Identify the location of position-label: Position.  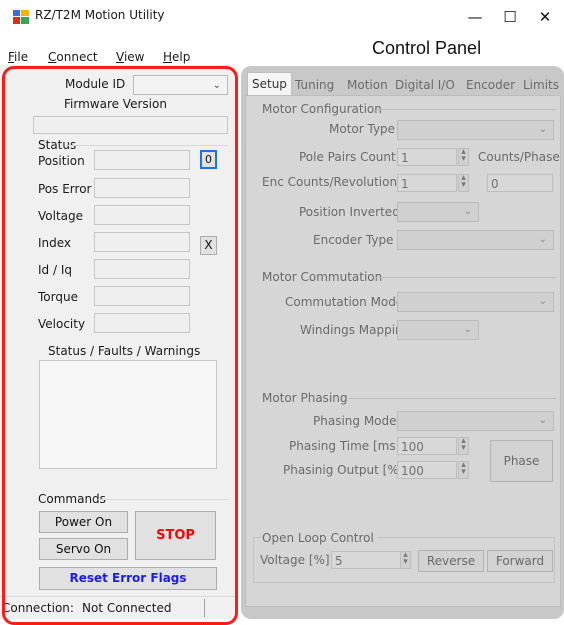
(61, 161).